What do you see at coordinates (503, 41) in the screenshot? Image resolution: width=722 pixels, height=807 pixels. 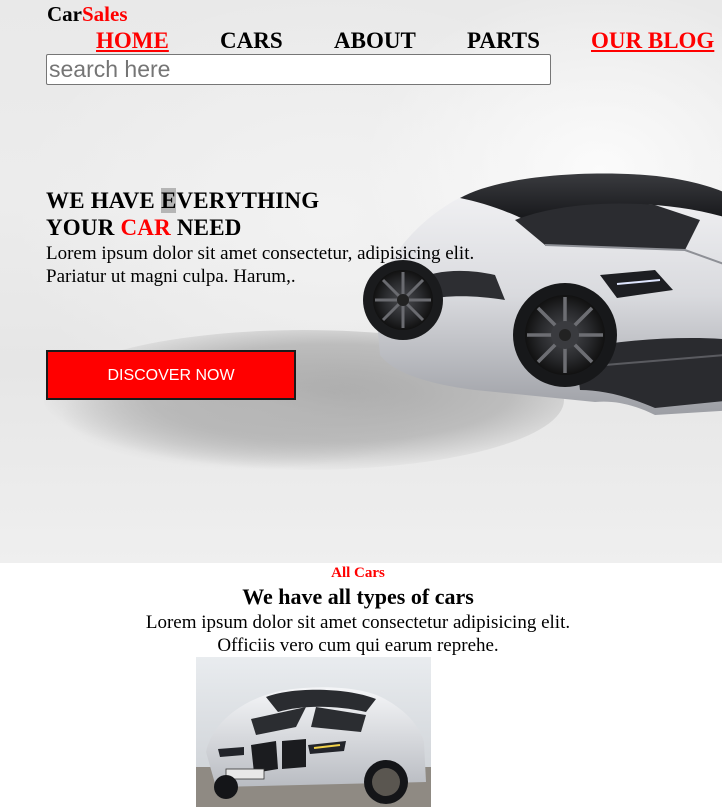 I see `nav-link-parts: PARTS` at bounding box center [503, 41].